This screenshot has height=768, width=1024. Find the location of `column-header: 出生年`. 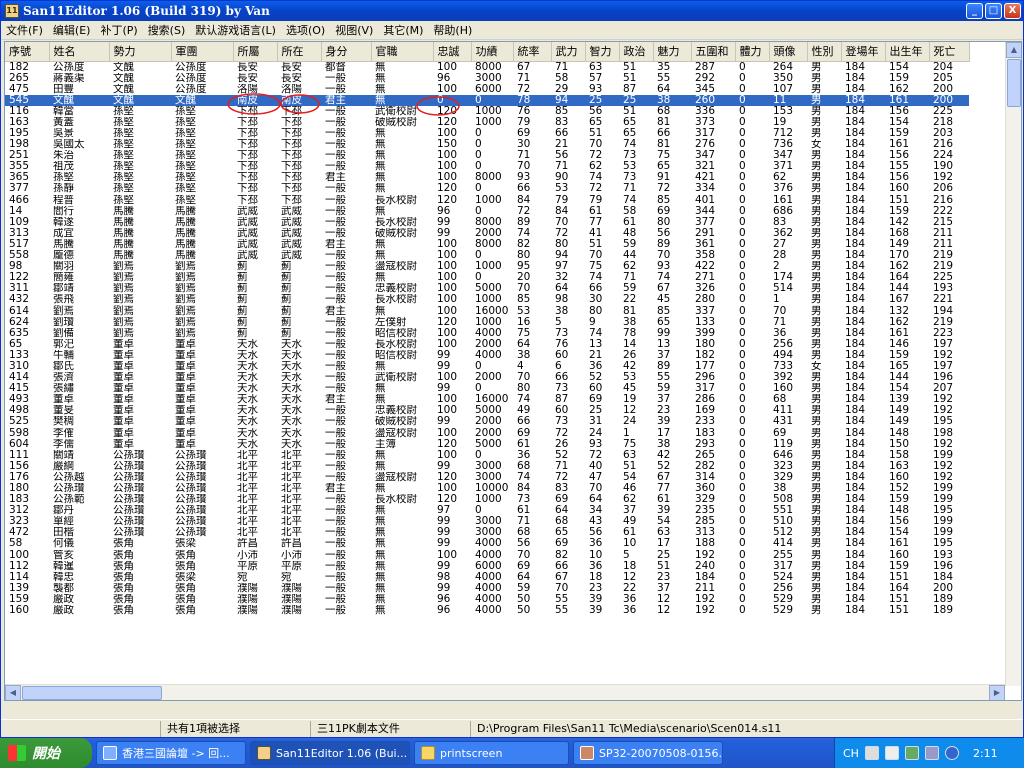

column-header: 出生年 is located at coordinates (907, 52).